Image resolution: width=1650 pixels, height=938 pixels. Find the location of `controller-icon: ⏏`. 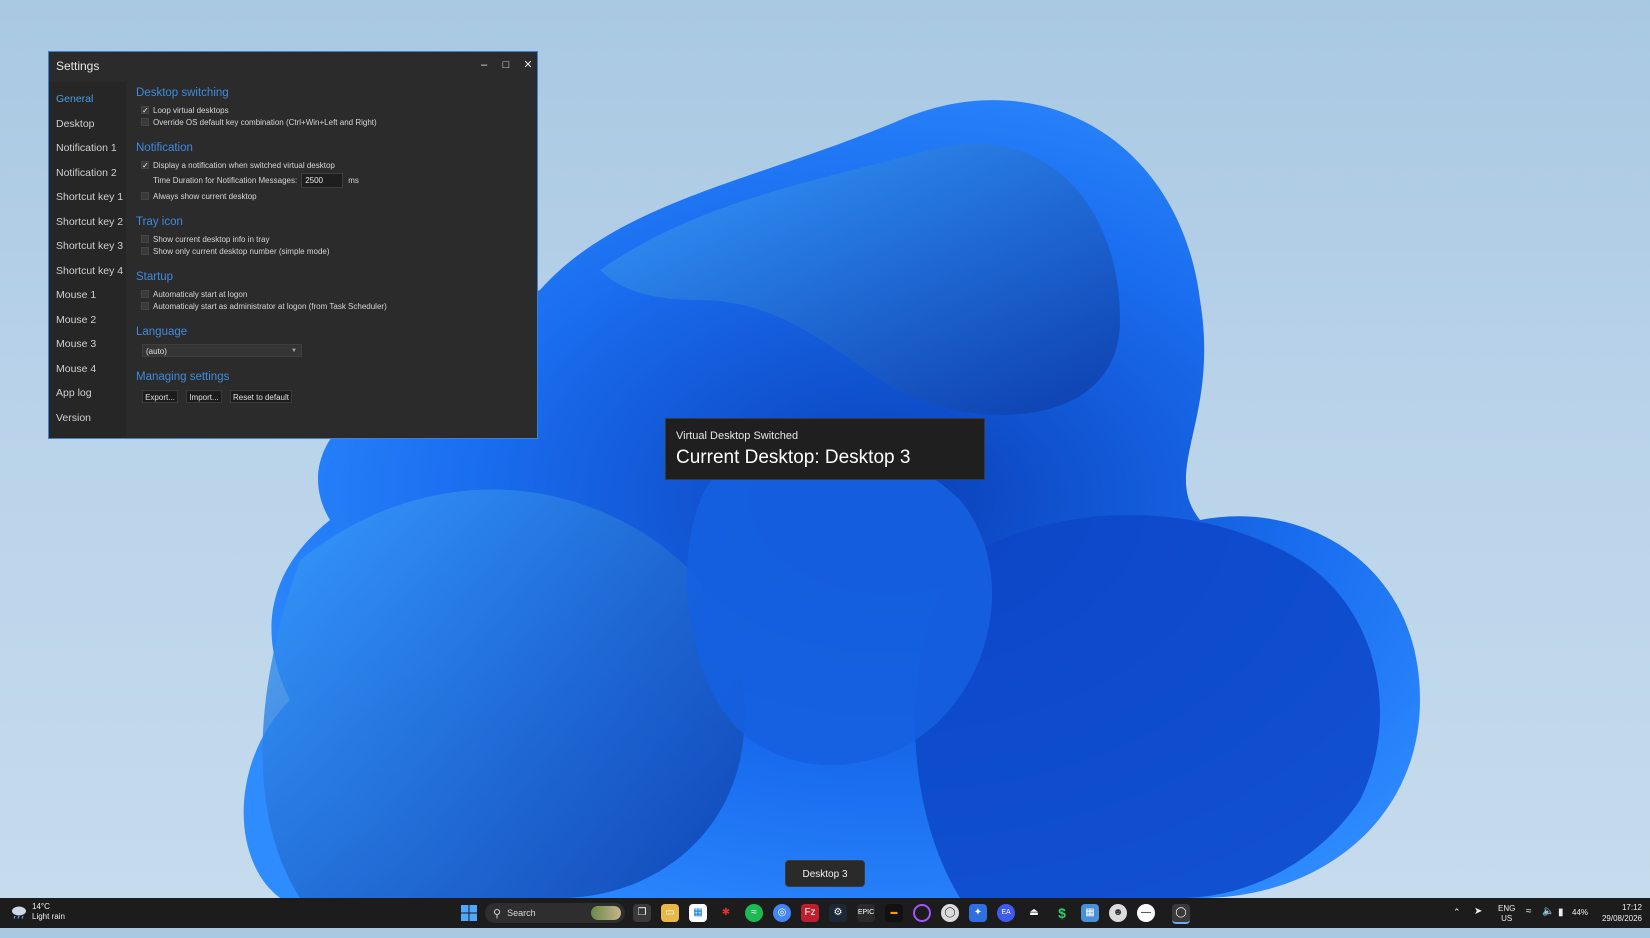

controller-icon: ⏏ is located at coordinates (1034, 913).